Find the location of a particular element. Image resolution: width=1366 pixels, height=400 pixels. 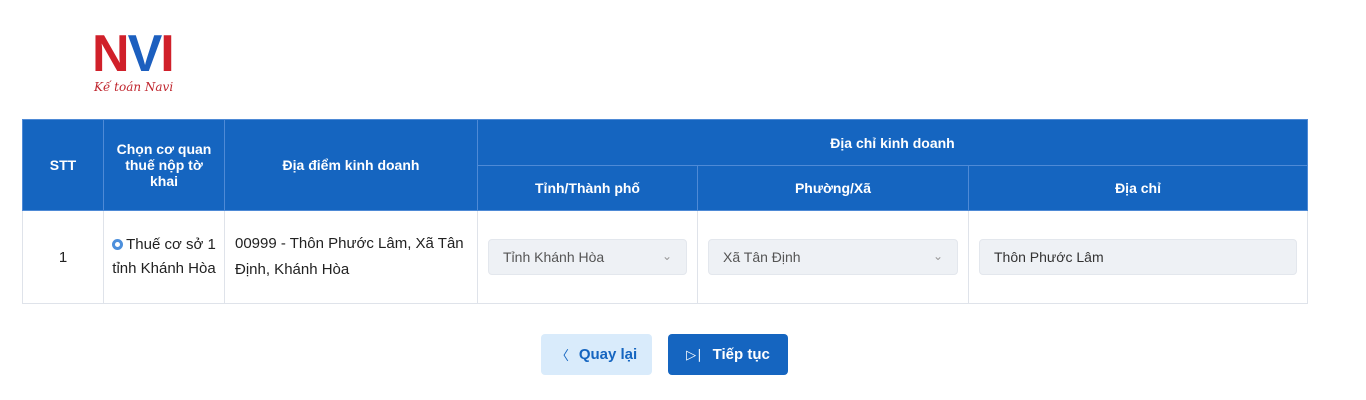

header-address: Địa chỉ is located at coordinates (1138, 188).